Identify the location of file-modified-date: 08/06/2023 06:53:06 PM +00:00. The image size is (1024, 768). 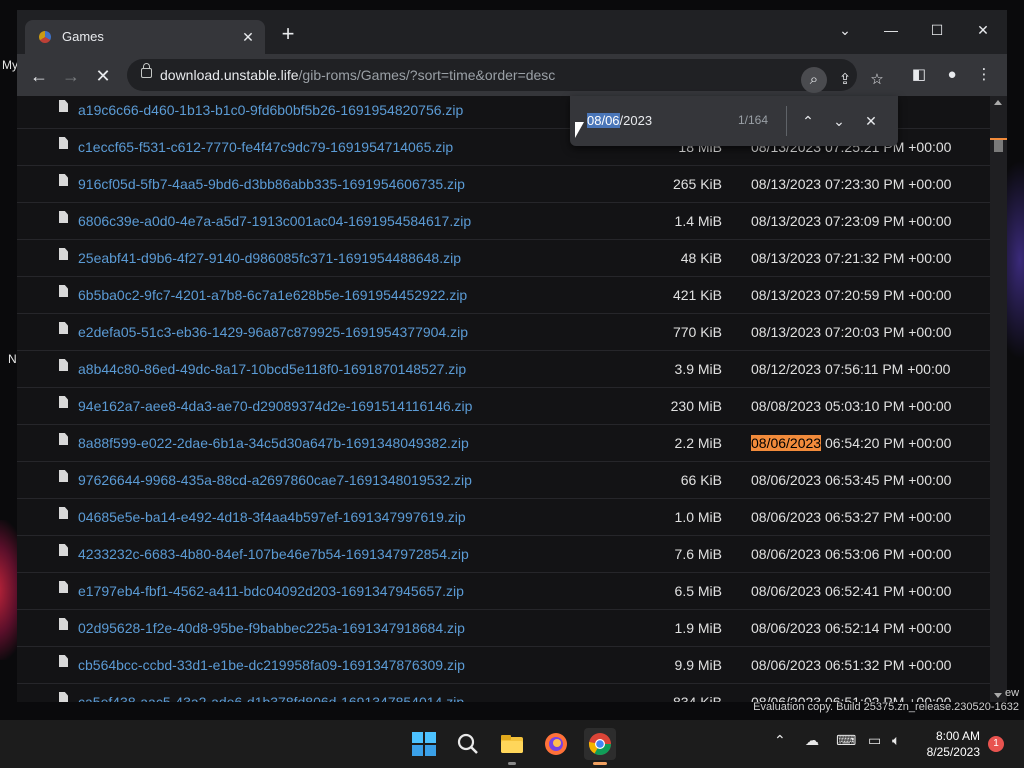
(851, 554).